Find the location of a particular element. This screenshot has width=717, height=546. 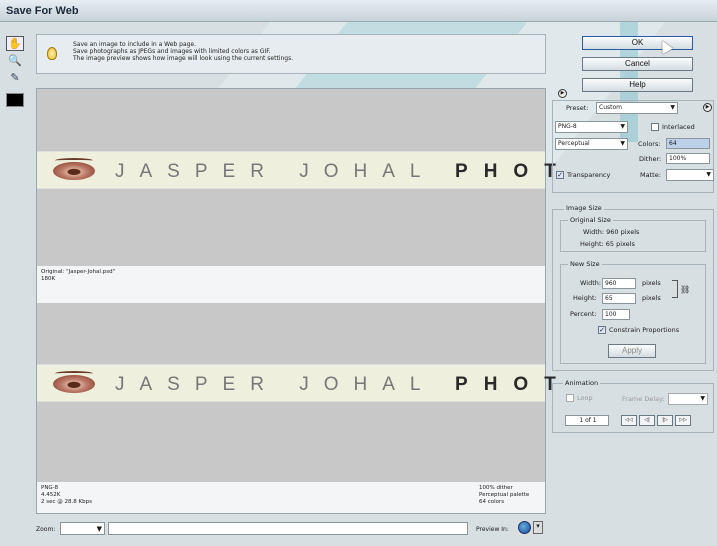

transparency-label: Transparency is located at coordinates (589, 175).